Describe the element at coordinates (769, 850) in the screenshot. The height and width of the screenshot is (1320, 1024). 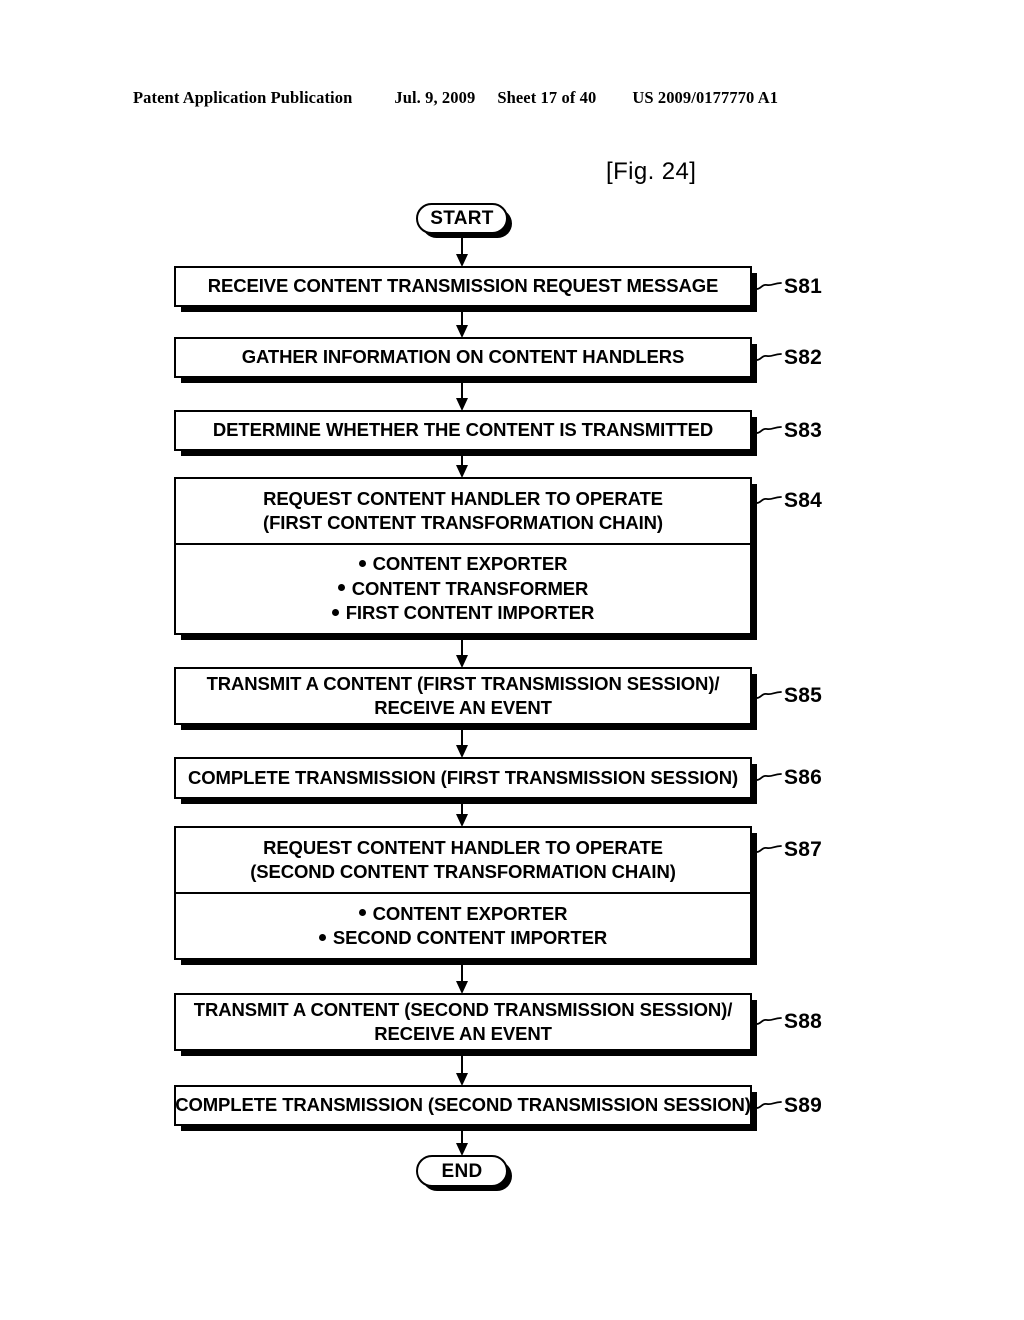
I see `leader-s87` at that location.